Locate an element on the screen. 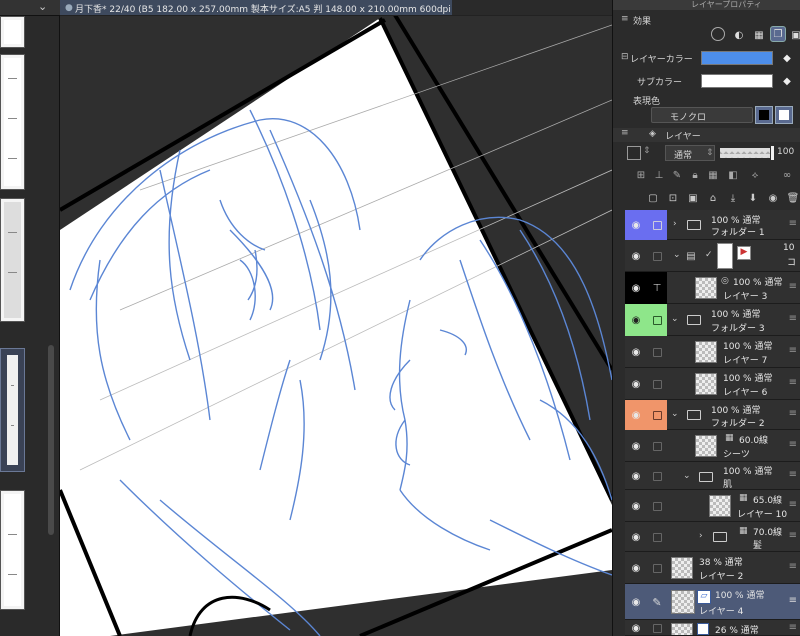  mask-icon: ◧ is located at coordinates (733, 175).